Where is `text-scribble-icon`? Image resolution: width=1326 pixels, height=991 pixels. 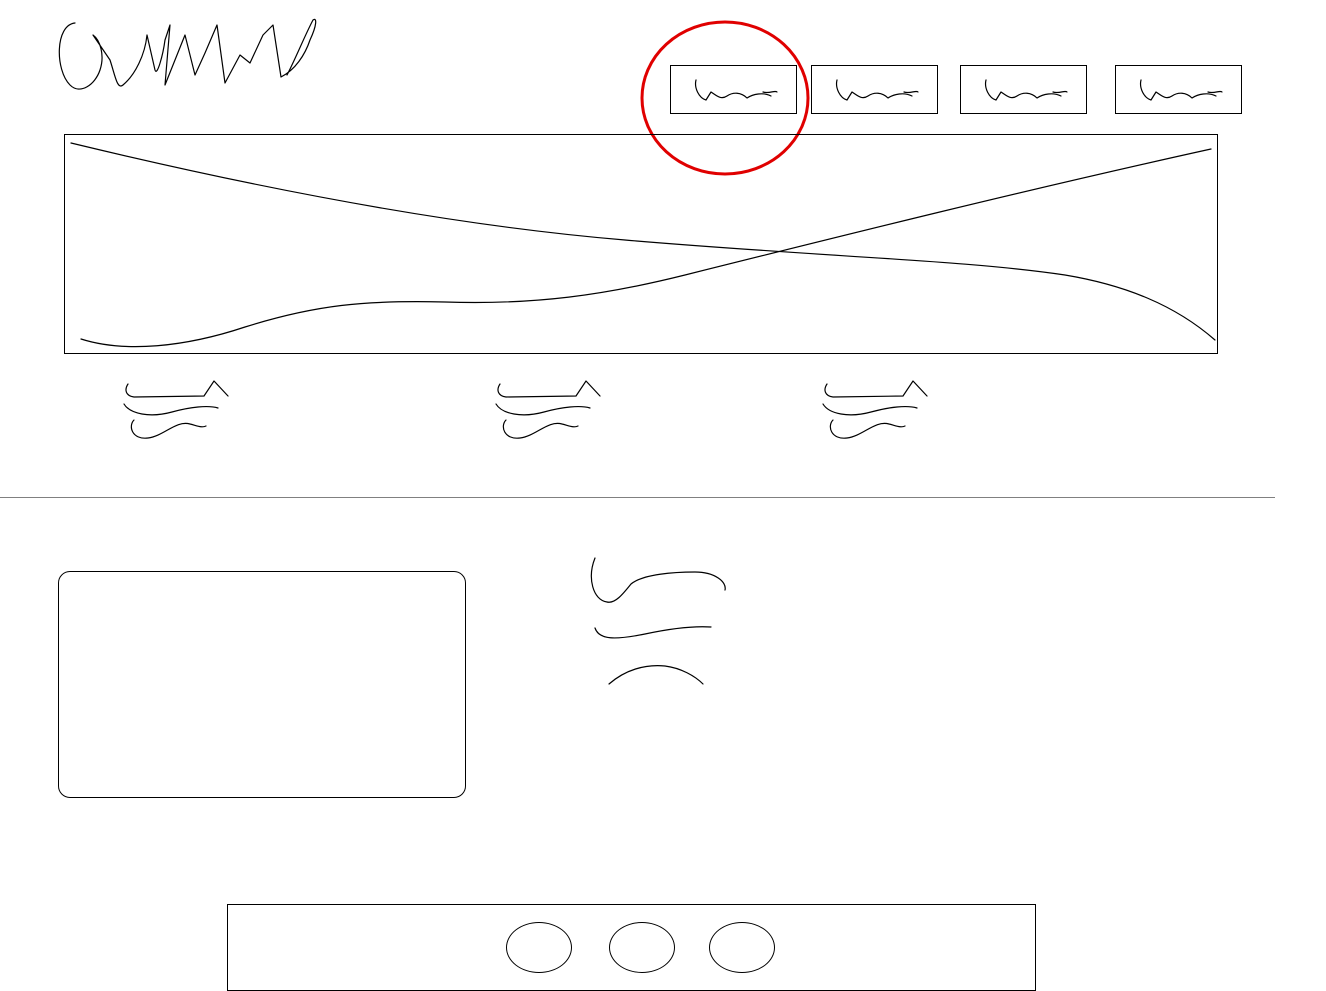
text-scribble-icon is located at coordinates (658, 621).